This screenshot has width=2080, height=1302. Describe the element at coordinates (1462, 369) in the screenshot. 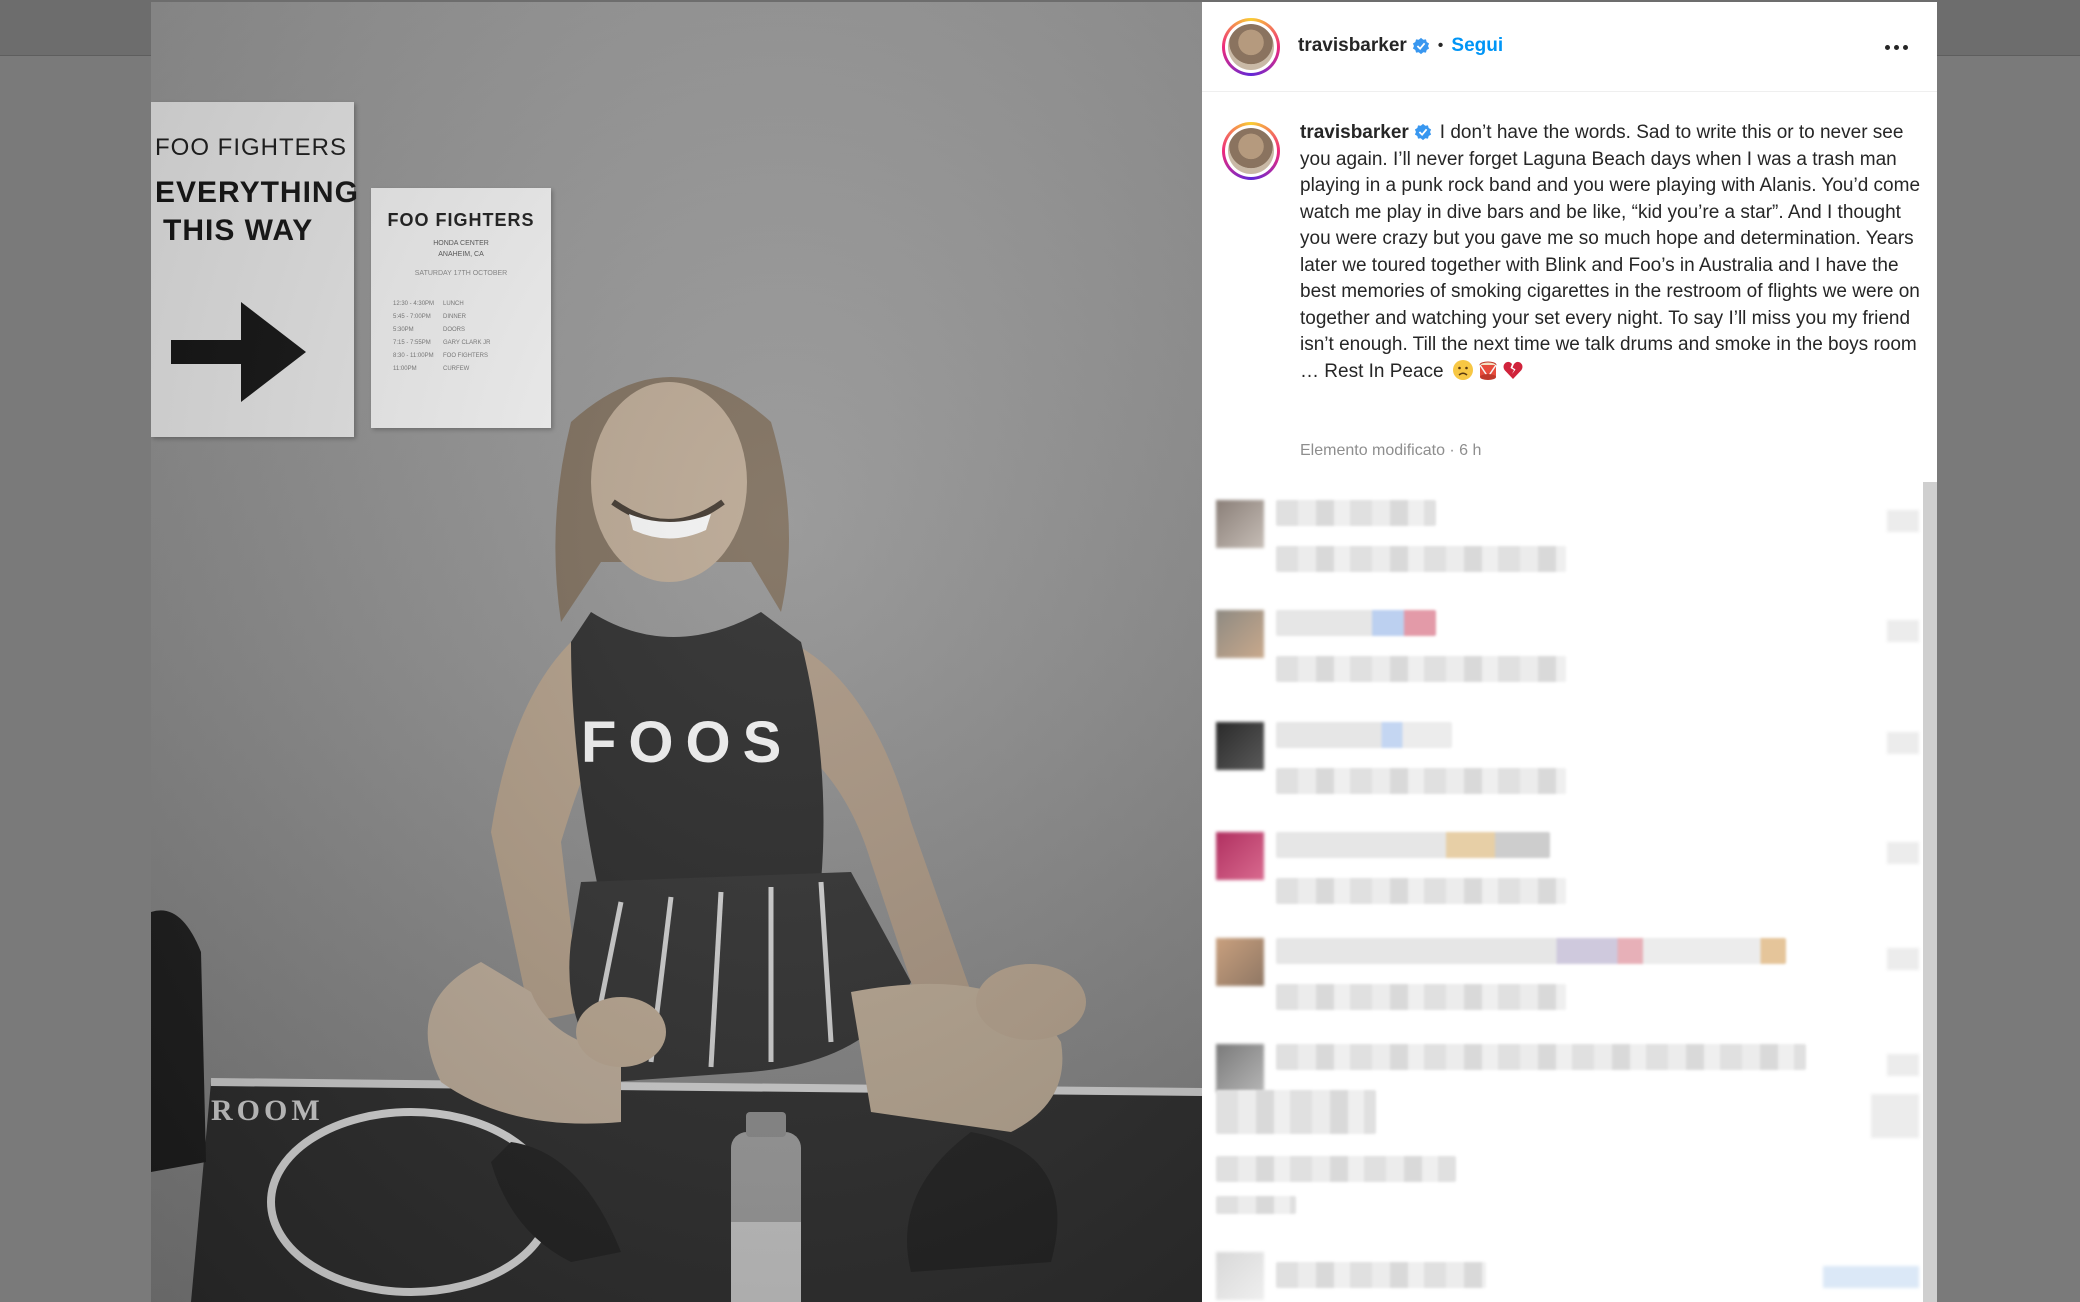

I see `sad-face-icon` at that location.